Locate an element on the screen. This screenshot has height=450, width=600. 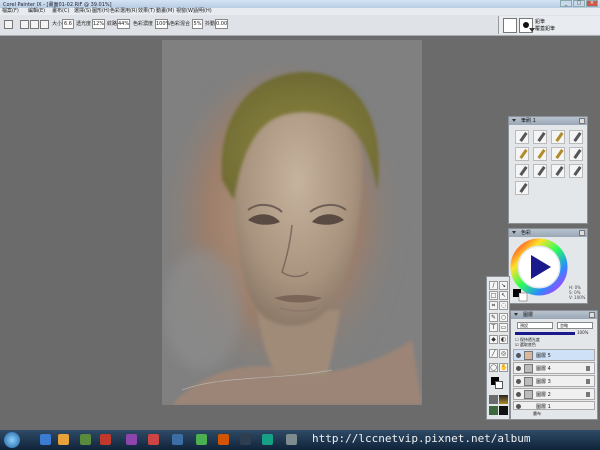
menu-movie: 動畫(M) is located at coordinates (165, 11).